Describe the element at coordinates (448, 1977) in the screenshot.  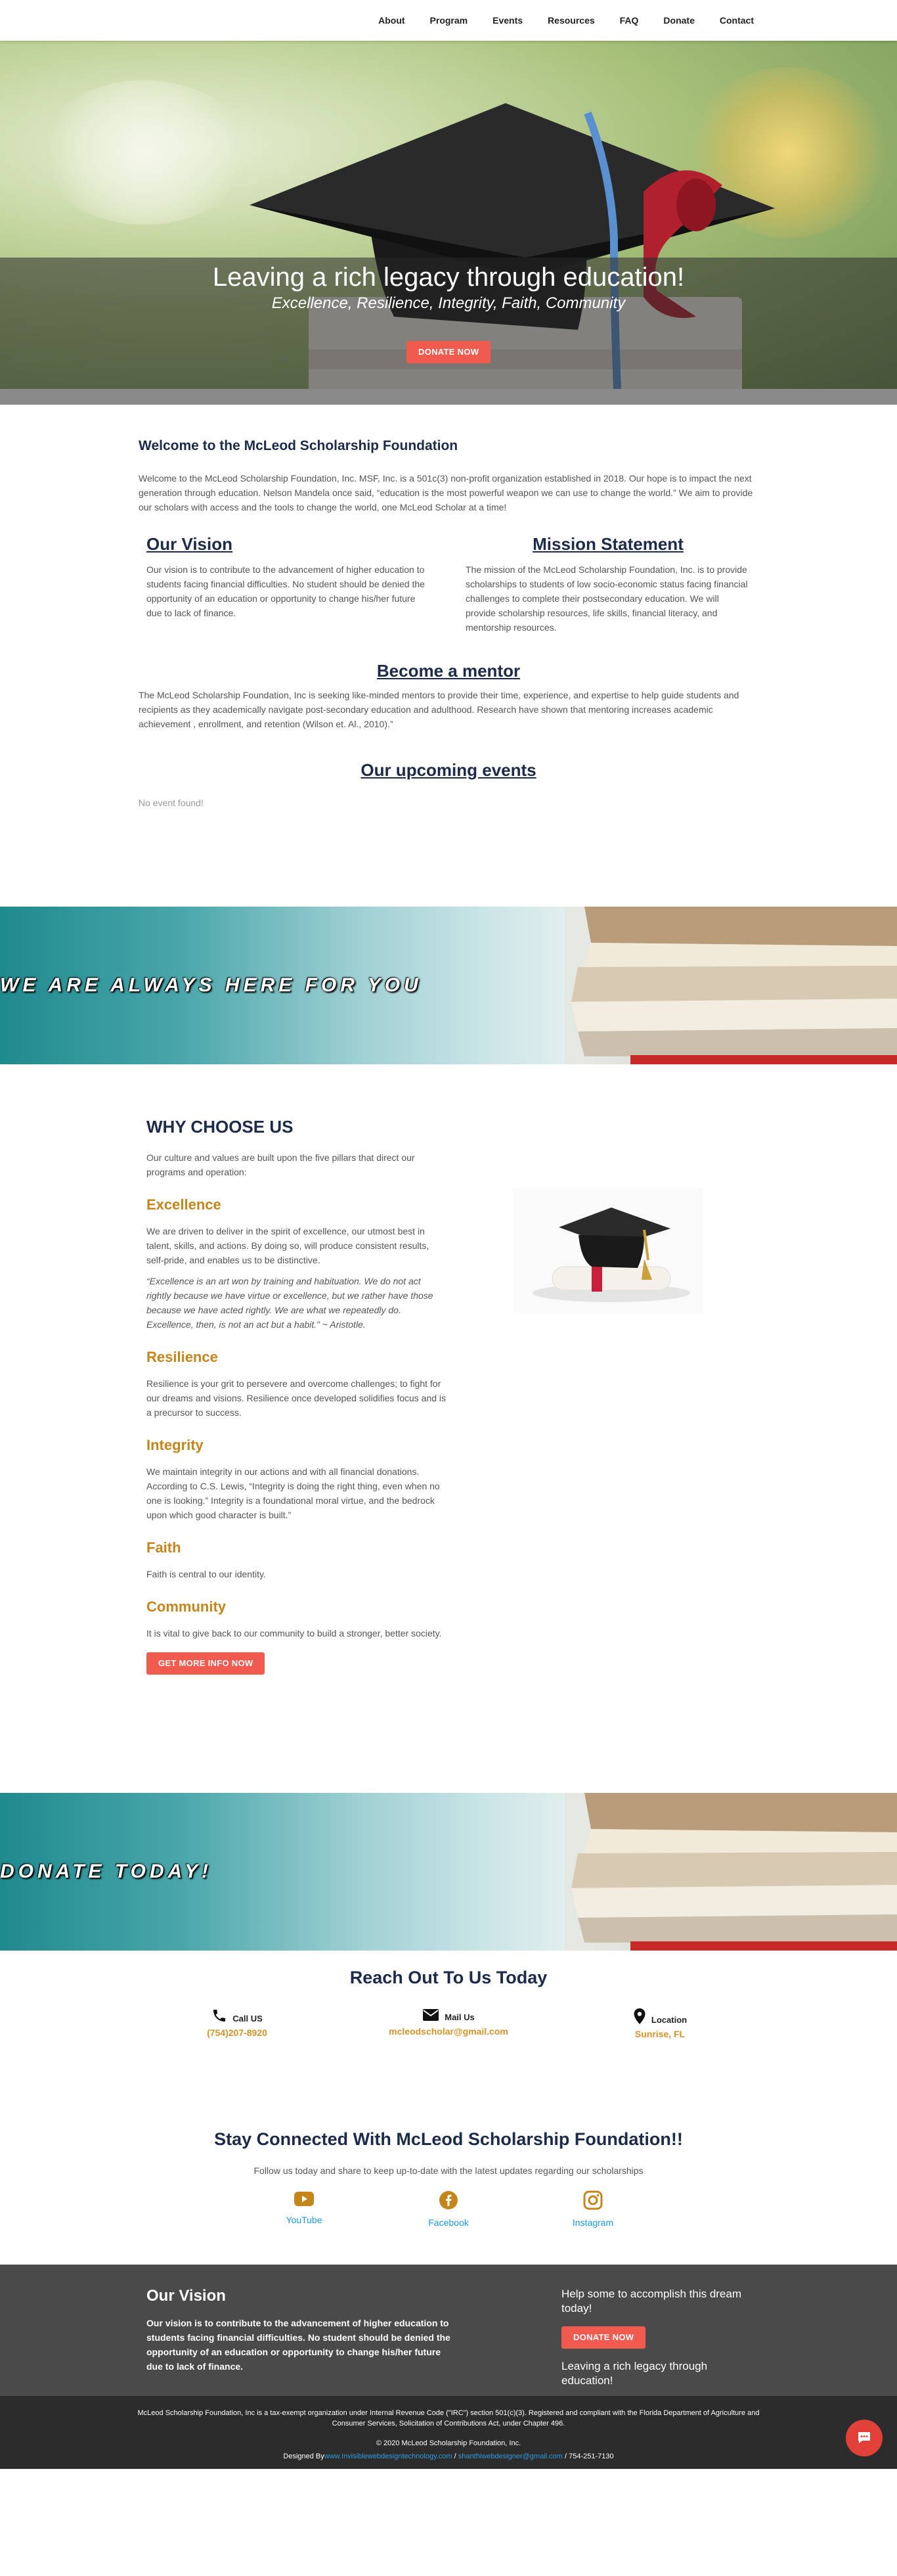
I see `reach-out-title: Reach Out To Us Today` at that location.